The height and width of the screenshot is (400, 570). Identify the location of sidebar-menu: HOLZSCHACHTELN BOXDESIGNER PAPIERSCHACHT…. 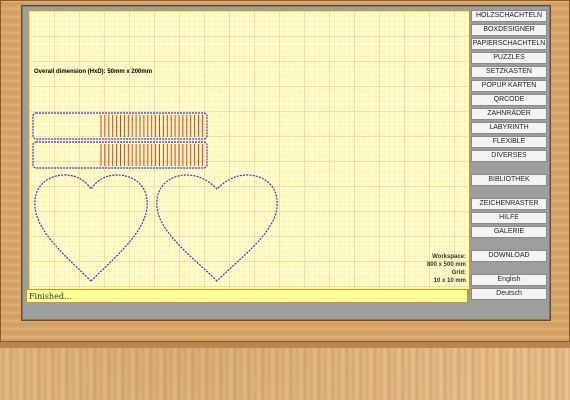
(509, 156).